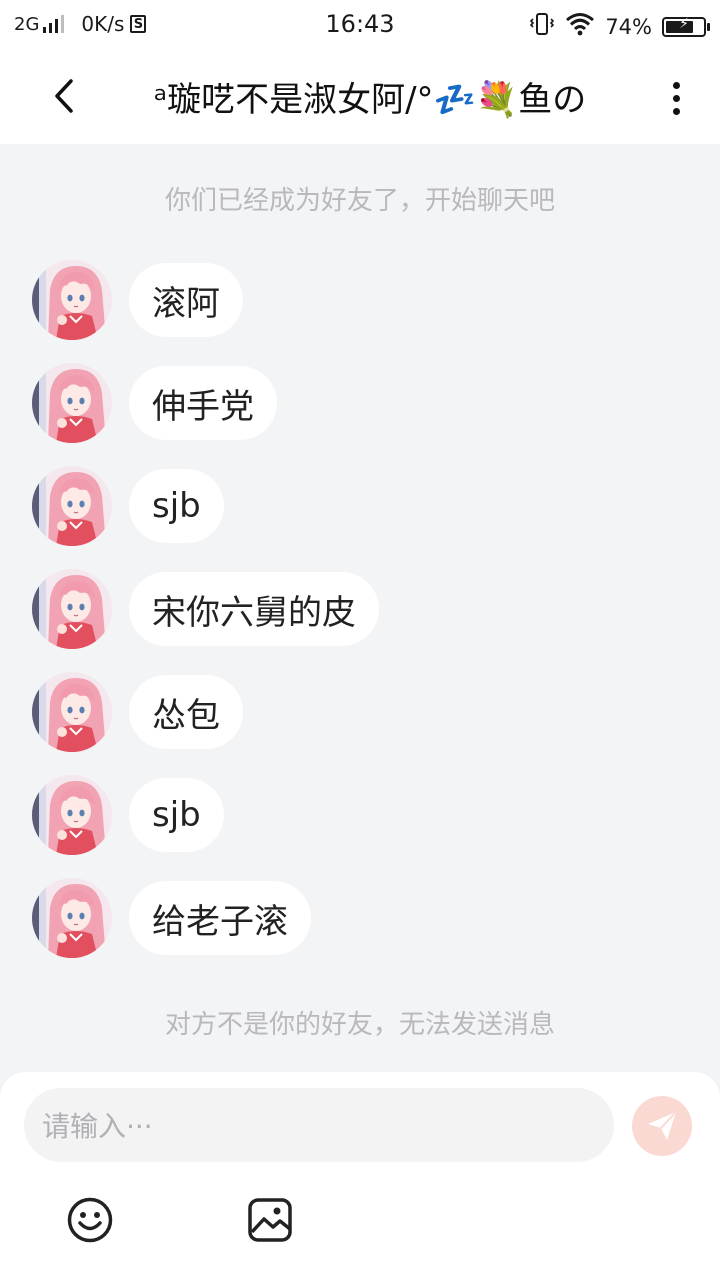 This screenshot has height=1280, width=720. I want to click on battery-percent: 74%, so click(628, 26).